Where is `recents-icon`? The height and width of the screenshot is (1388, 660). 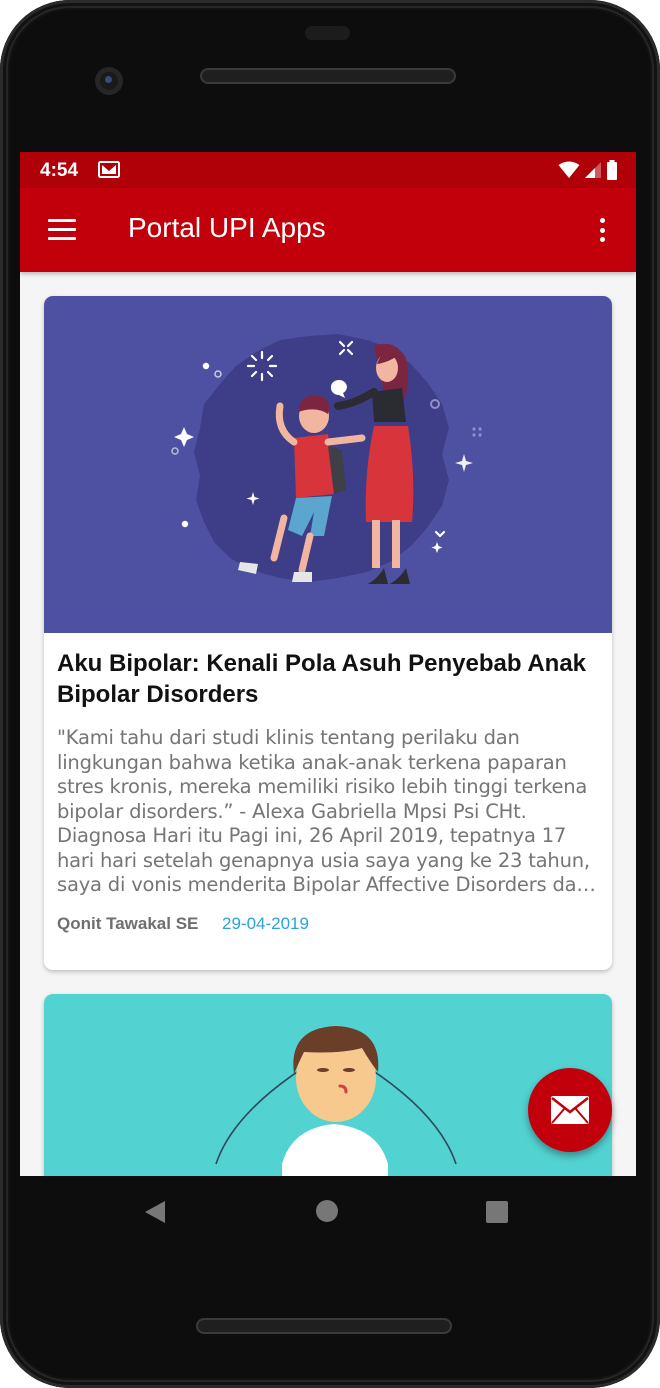 recents-icon is located at coordinates (497, 1212).